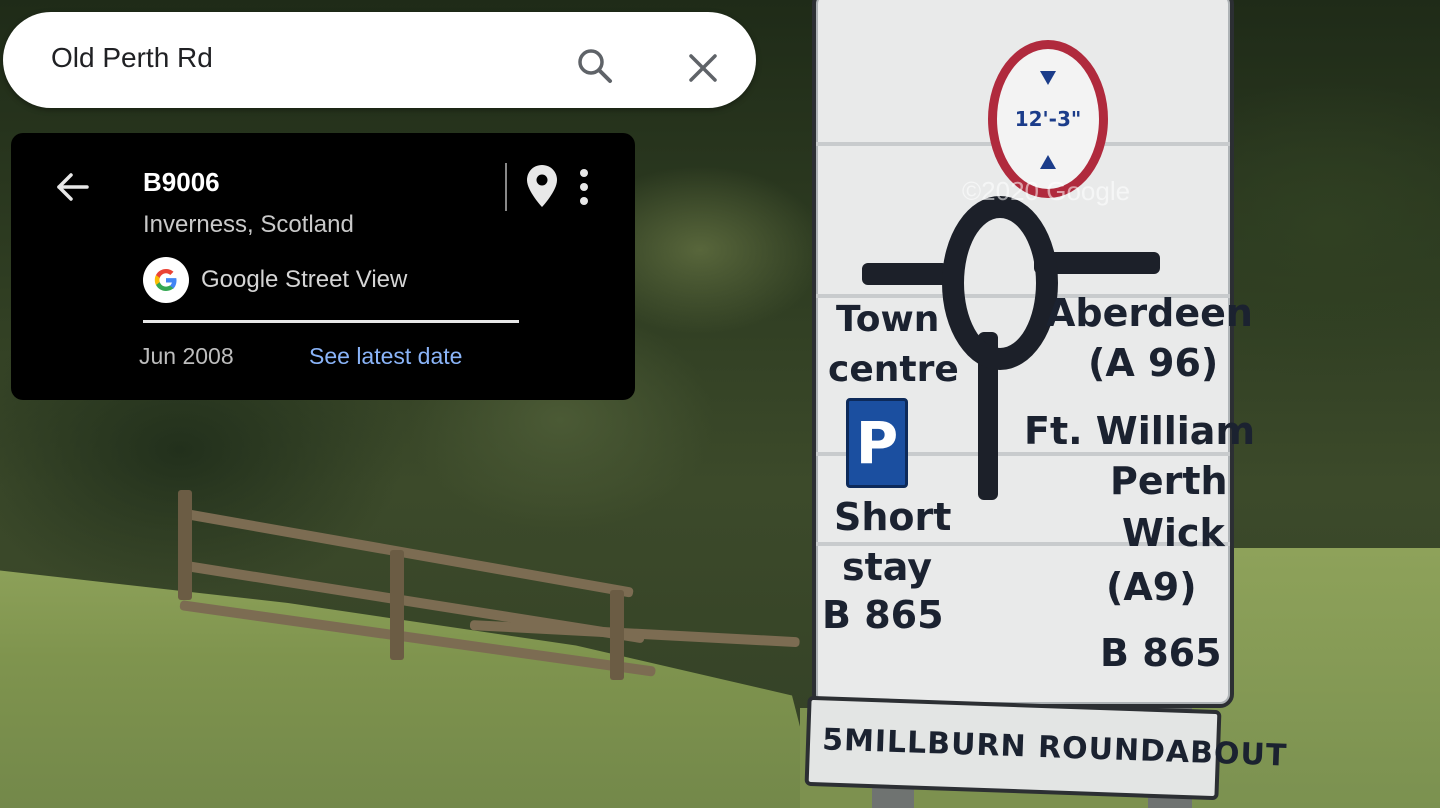 This screenshot has width=1440, height=808. Describe the element at coordinates (584, 187) in the screenshot. I see `more-options-icon` at that location.